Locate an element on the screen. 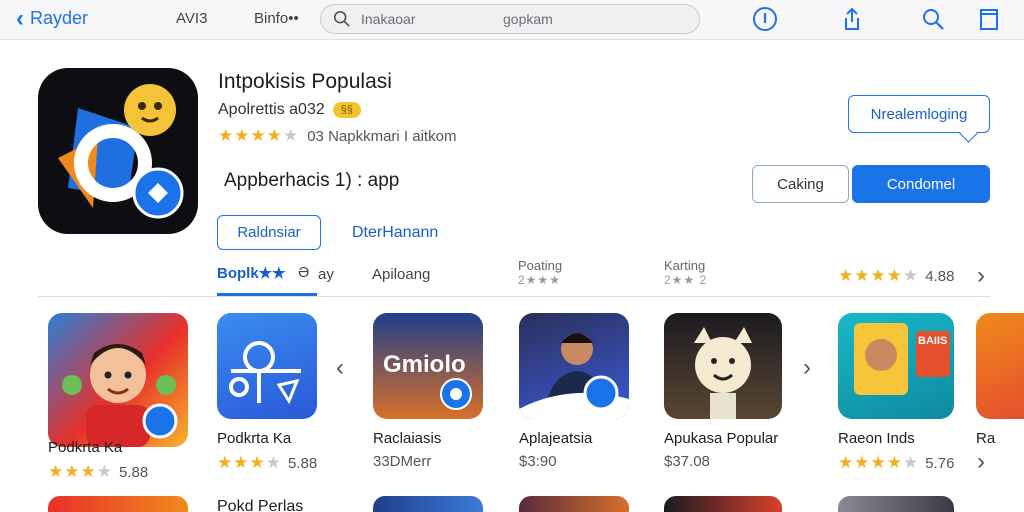  app-card-meta: ★★★★ 5.88 is located at coordinates (108, 472).